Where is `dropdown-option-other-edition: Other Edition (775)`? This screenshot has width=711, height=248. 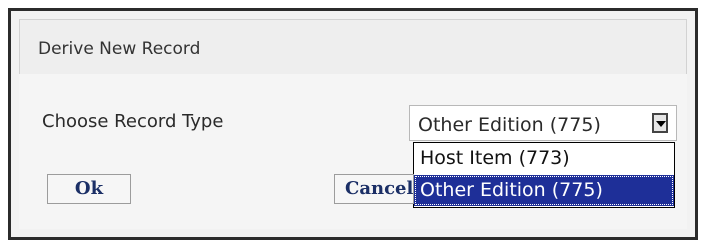
dropdown-option-other-edition: Other Edition (775) is located at coordinates (544, 190).